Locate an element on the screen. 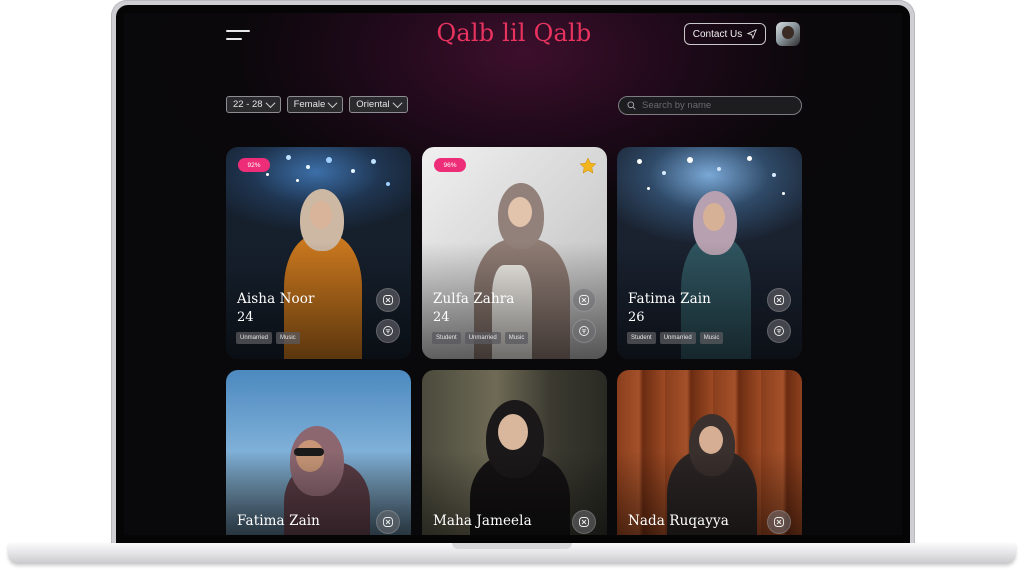 The width and height of the screenshot is (1024, 572). hamburger-icon is located at coordinates (239, 35).